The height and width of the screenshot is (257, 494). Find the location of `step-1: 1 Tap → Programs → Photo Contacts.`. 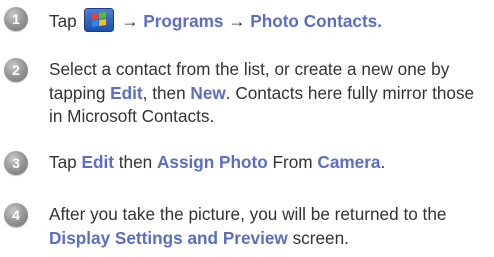

step-1: 1 Tap → Programs → Photo Contacts. is located at coordinates (248, 21).